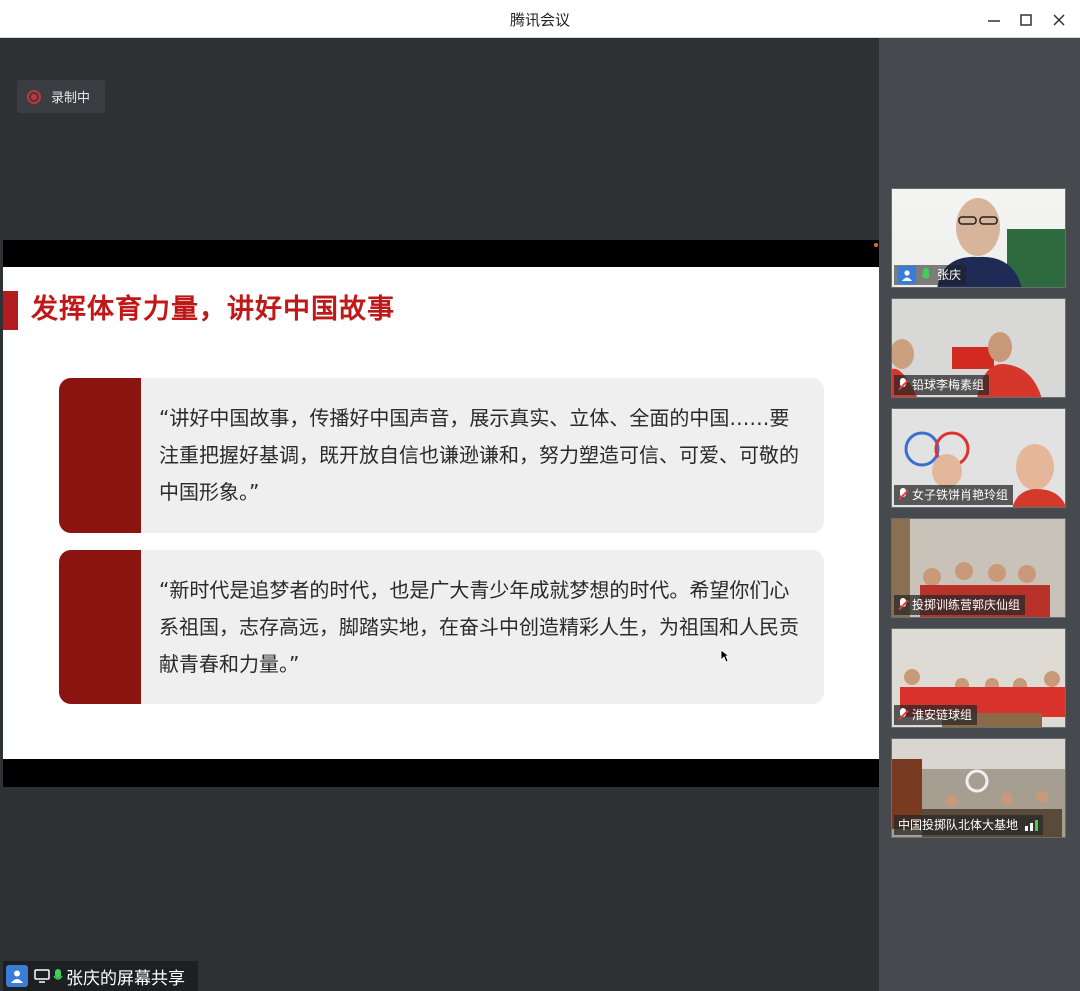  I want to click on participant-tile-5: 淮安链球组, so click(978, 678).